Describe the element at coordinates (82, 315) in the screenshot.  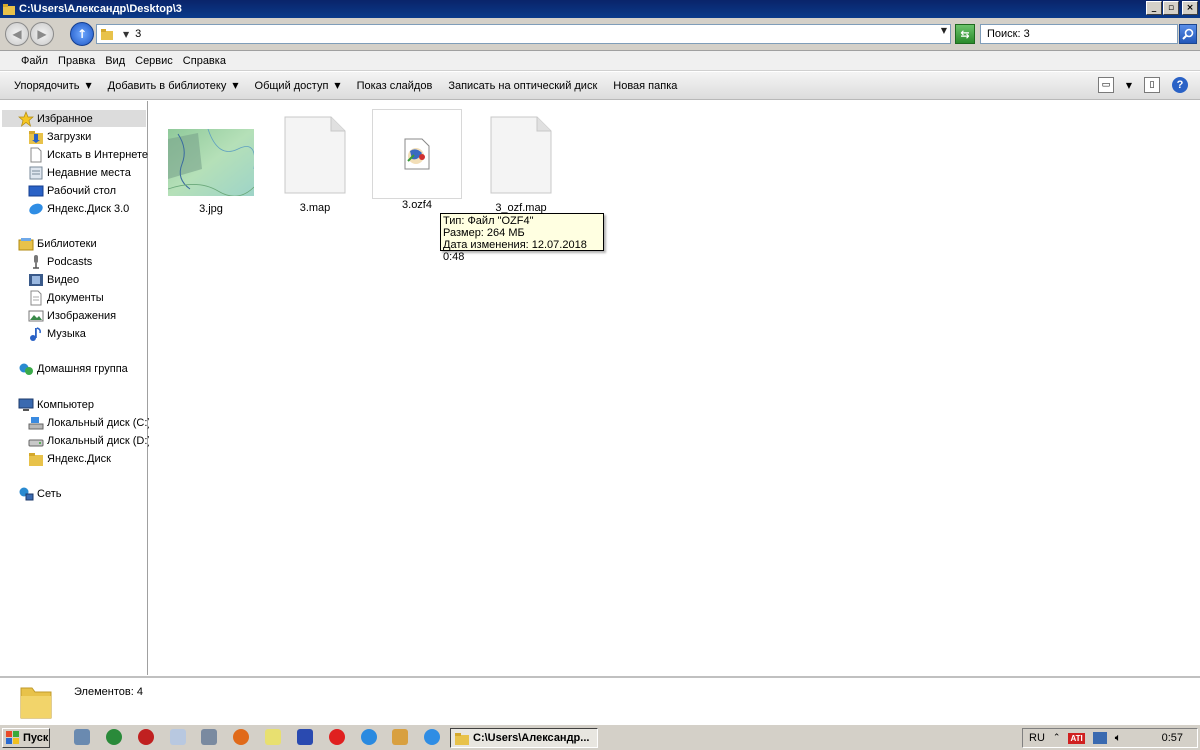
I see `nav-pictures-label: Изображения` at that location.